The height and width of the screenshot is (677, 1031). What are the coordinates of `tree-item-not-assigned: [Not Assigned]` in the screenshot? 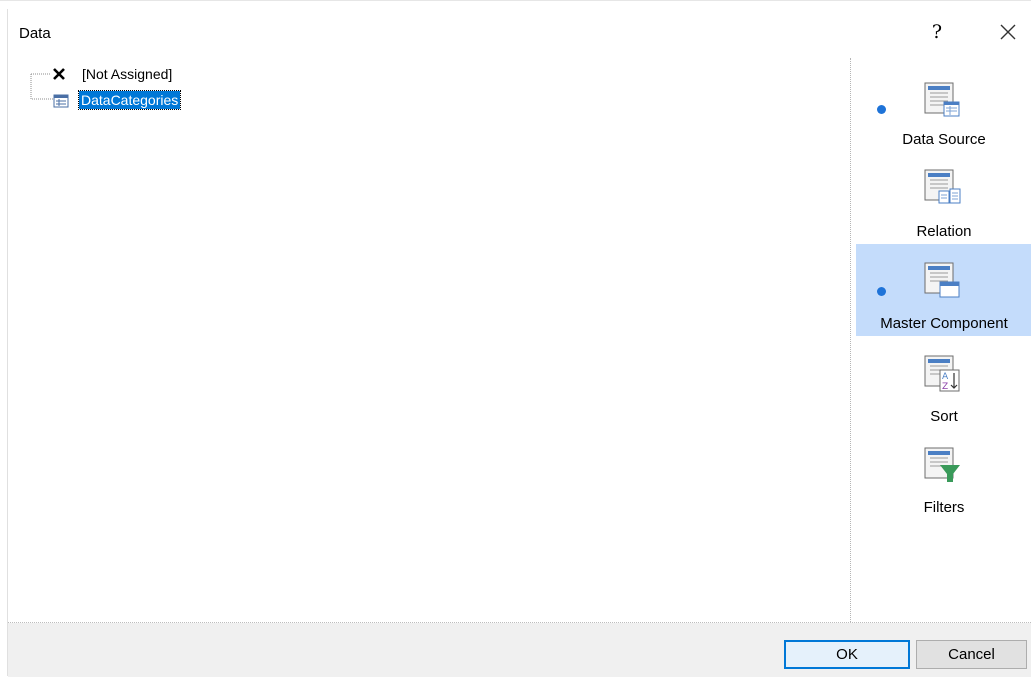 It's located at (120, 75).